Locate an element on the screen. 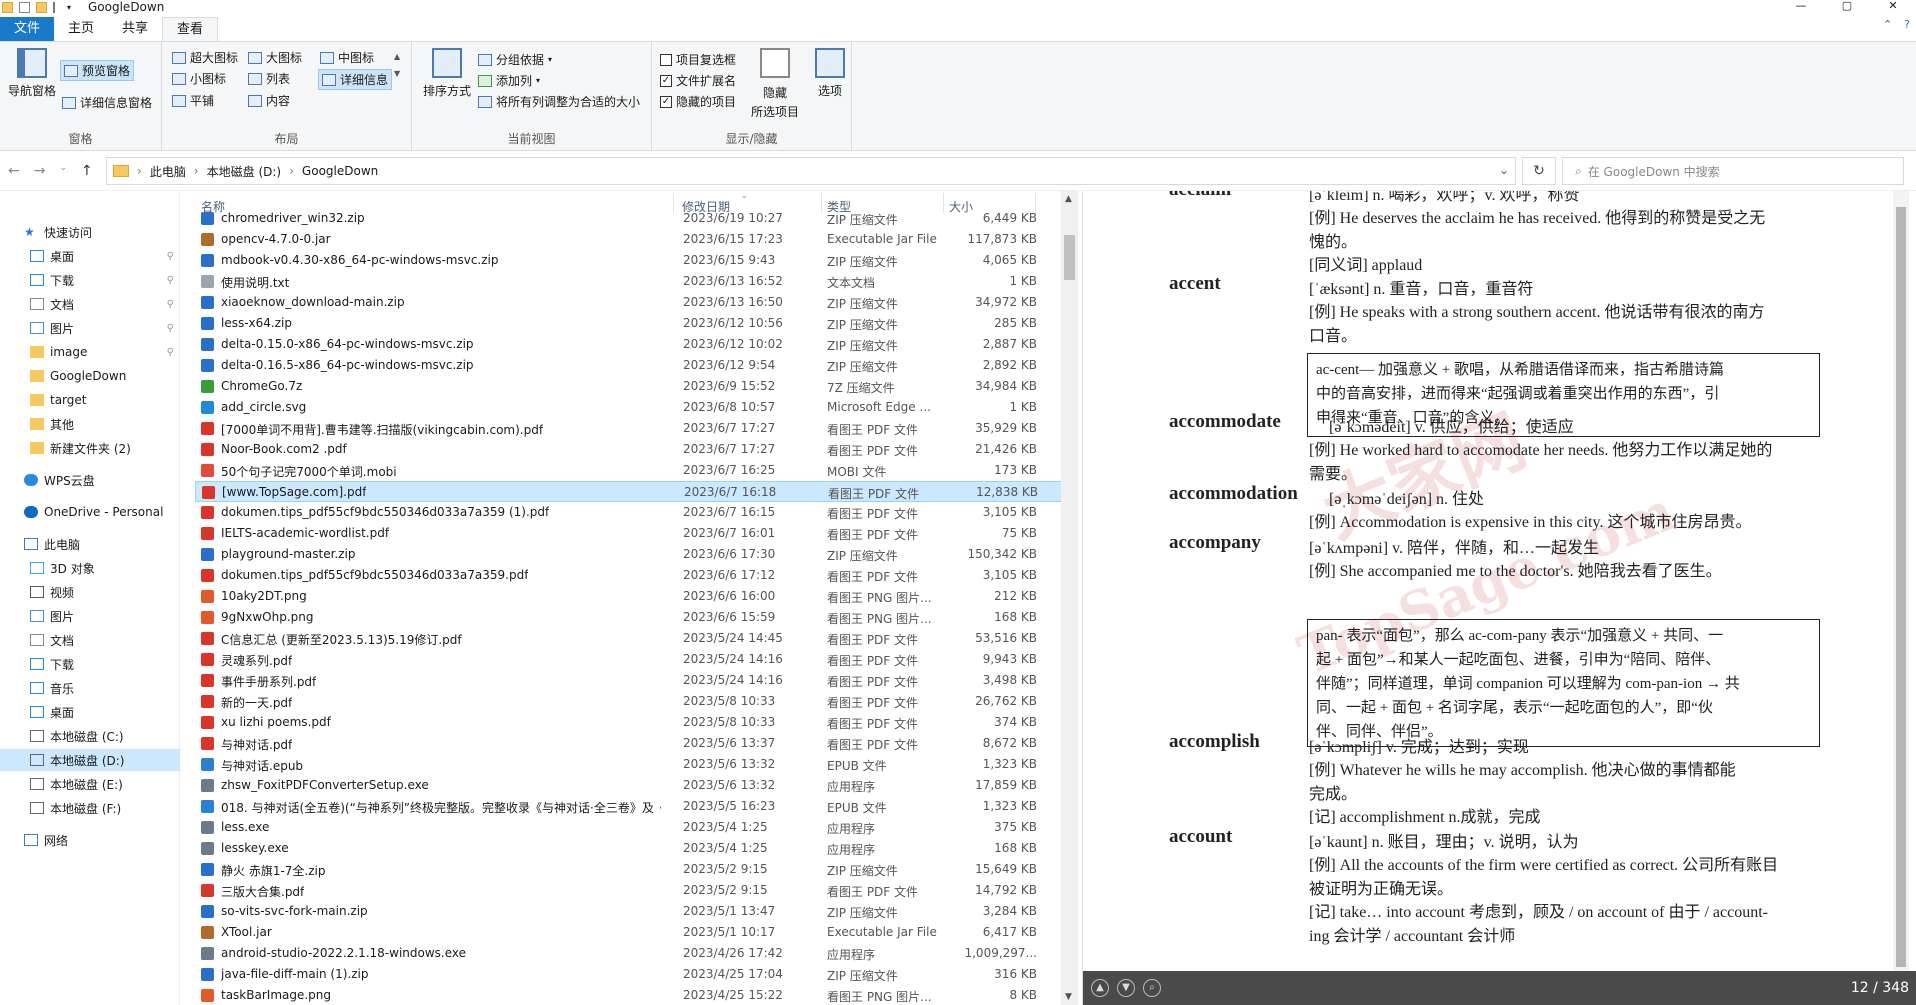 The height and width of the screenshot is (1005, 1916). nav-item: 本地磁盘 (D:) is located at coordinates (90, 760).